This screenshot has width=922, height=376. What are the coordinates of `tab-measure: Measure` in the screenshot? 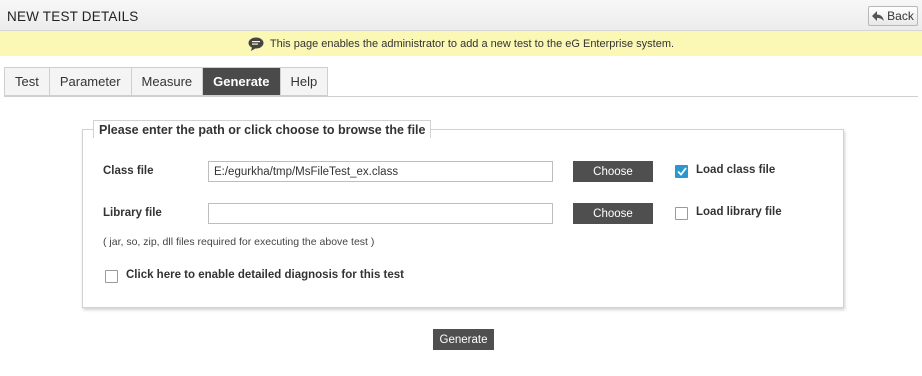 It's located at (167, 81).